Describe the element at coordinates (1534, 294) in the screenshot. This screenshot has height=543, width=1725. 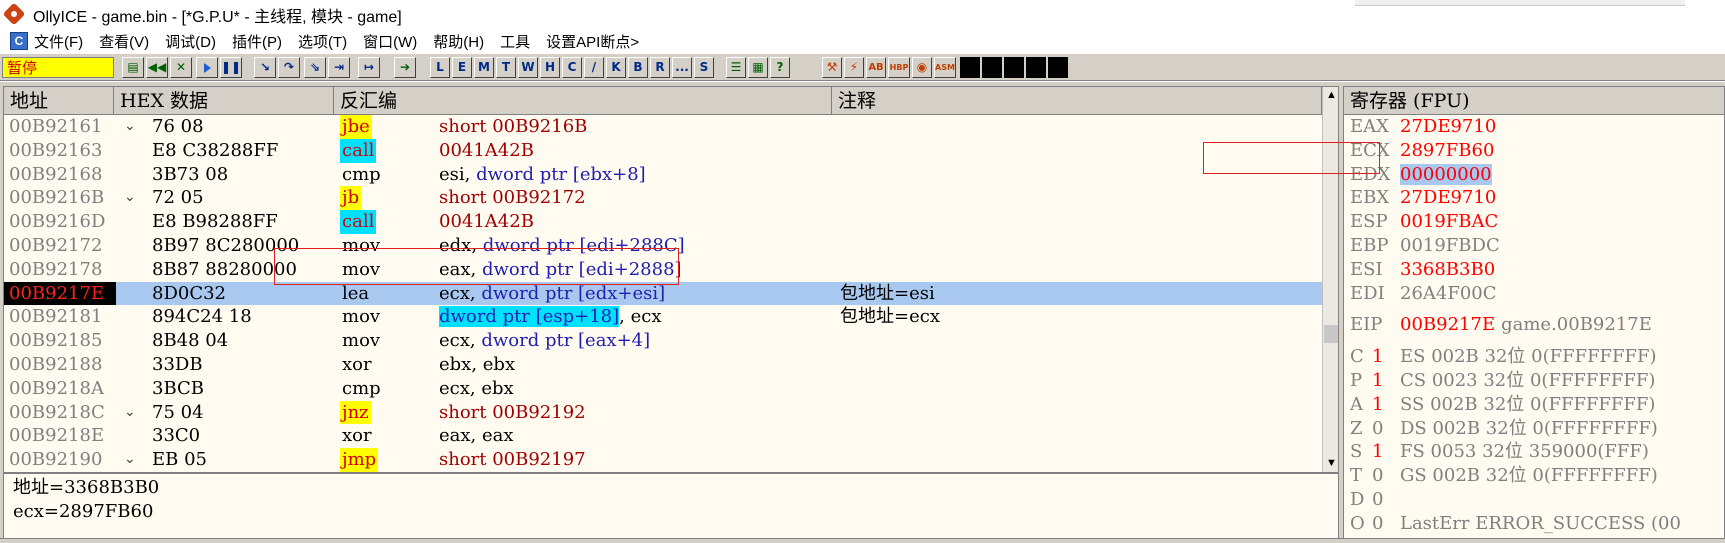
I see `register-edi: EDI 26A4F00C` at that location.